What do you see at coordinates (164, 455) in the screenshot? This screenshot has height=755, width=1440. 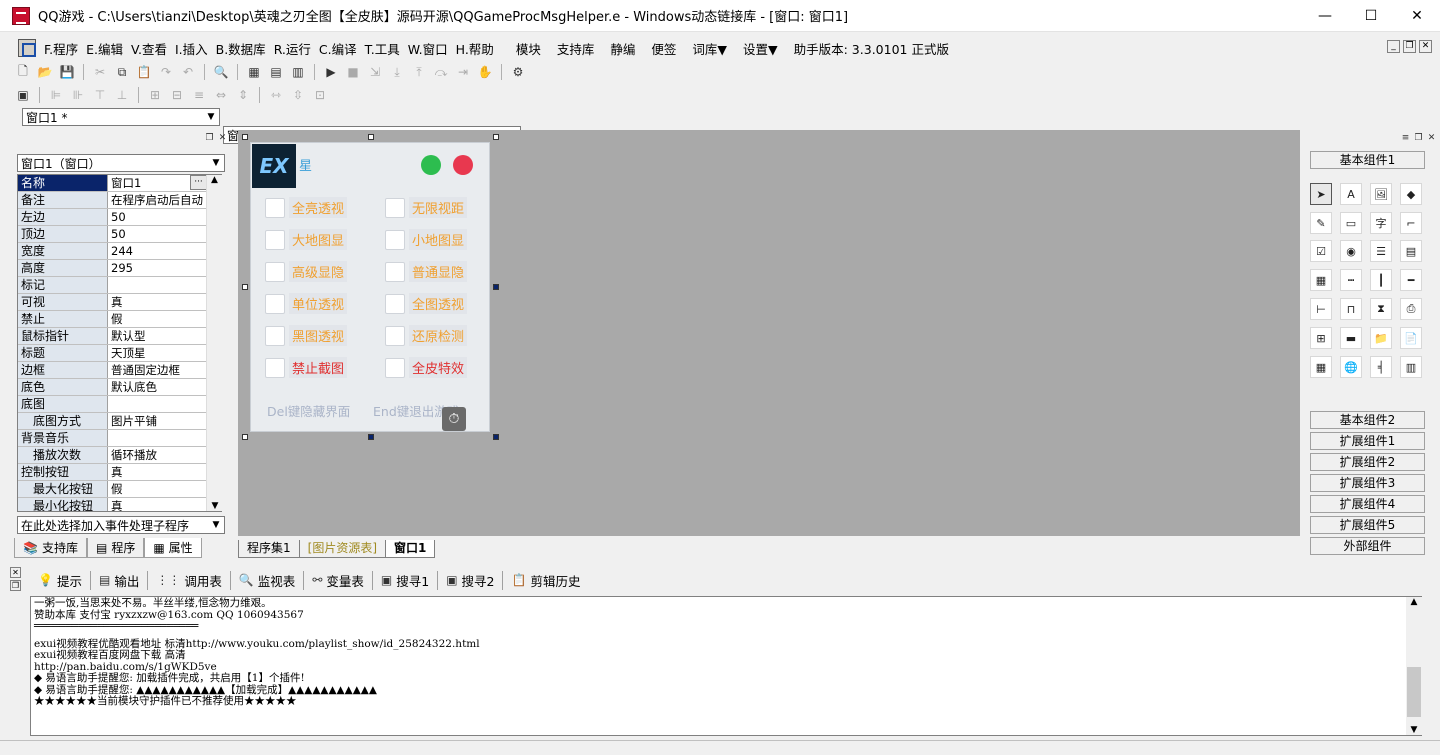 I see `property-value: 循环播放` at bounding box center [164, 455].